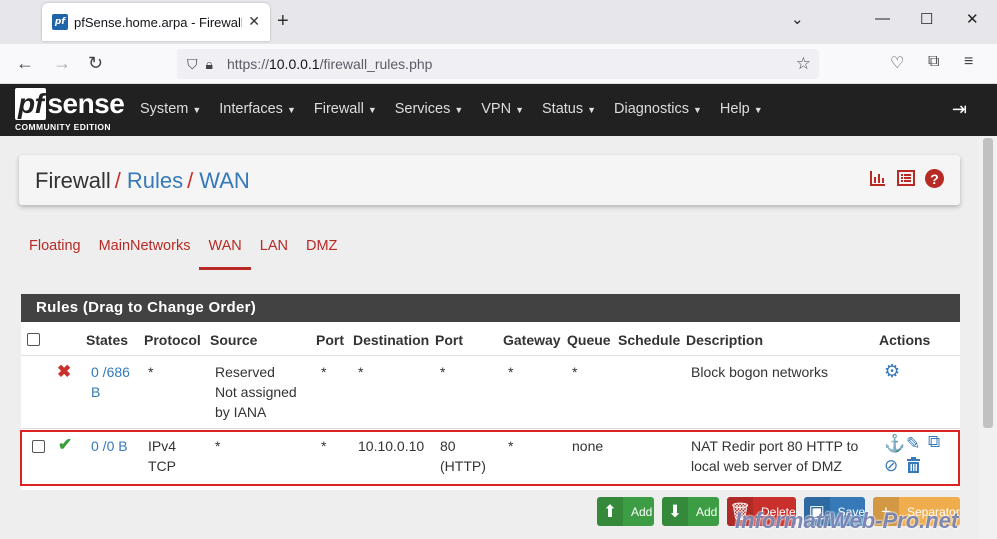  What do you see at coordinates (658, 109) in the screenshot?
I see `menu-diagnostics: Diagnostics ▼` at bounding box center [658, 109].